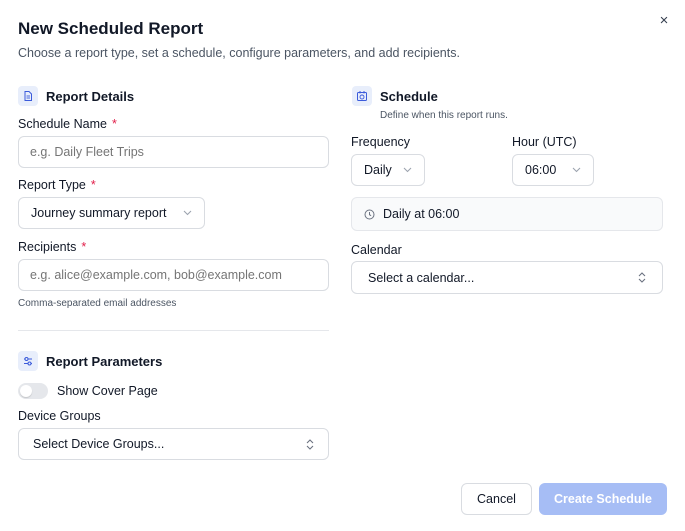  What do you see at coordinates (541, 170) in the screenshot?
I see `hour-value: 06:00` at bounding box center [541, 170].